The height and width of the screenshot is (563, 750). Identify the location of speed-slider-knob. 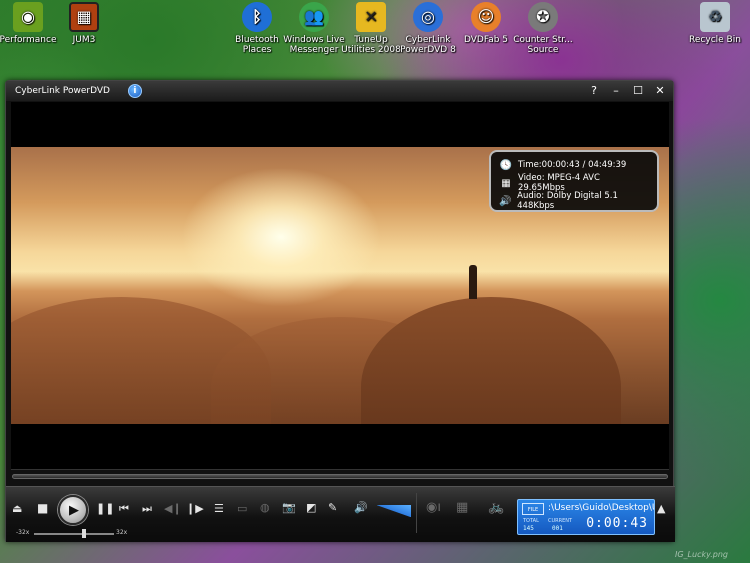
(83, 533).